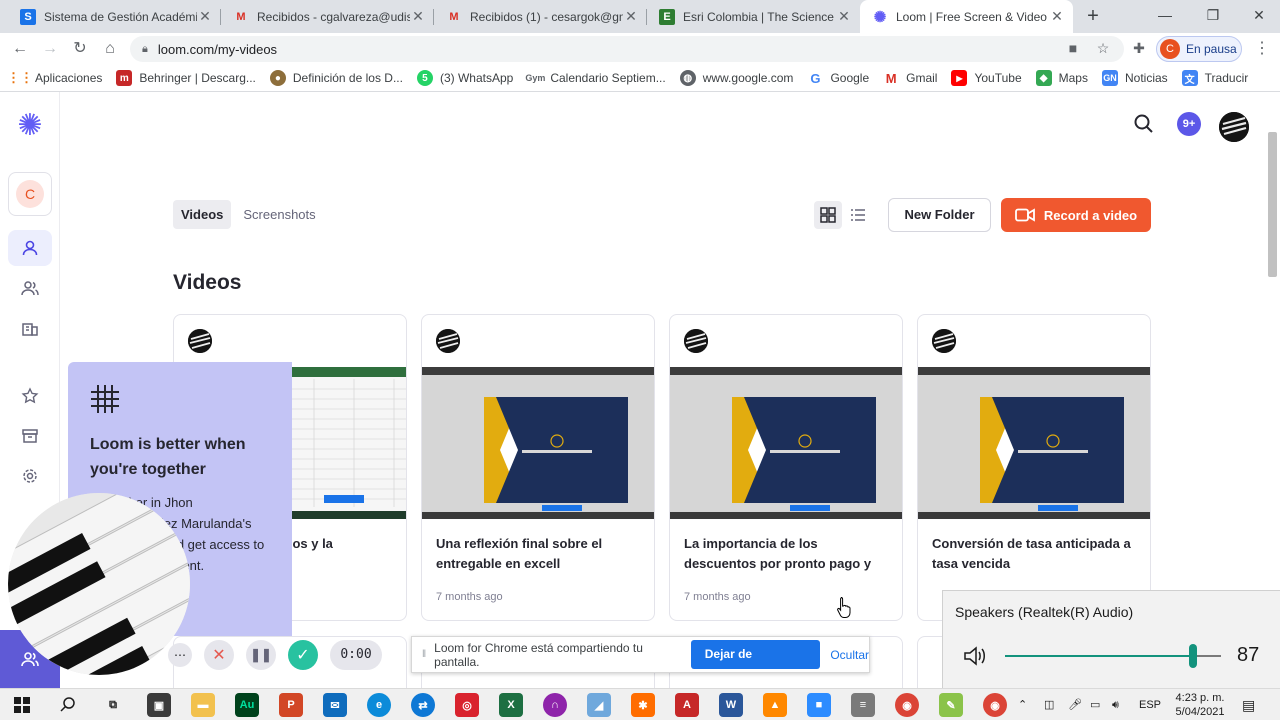 The image size is (1280, 720). What do you see at coordinates (1193, 656) in the screenshot?
I see `volume-thumb` at bounding box center [1193, 656].